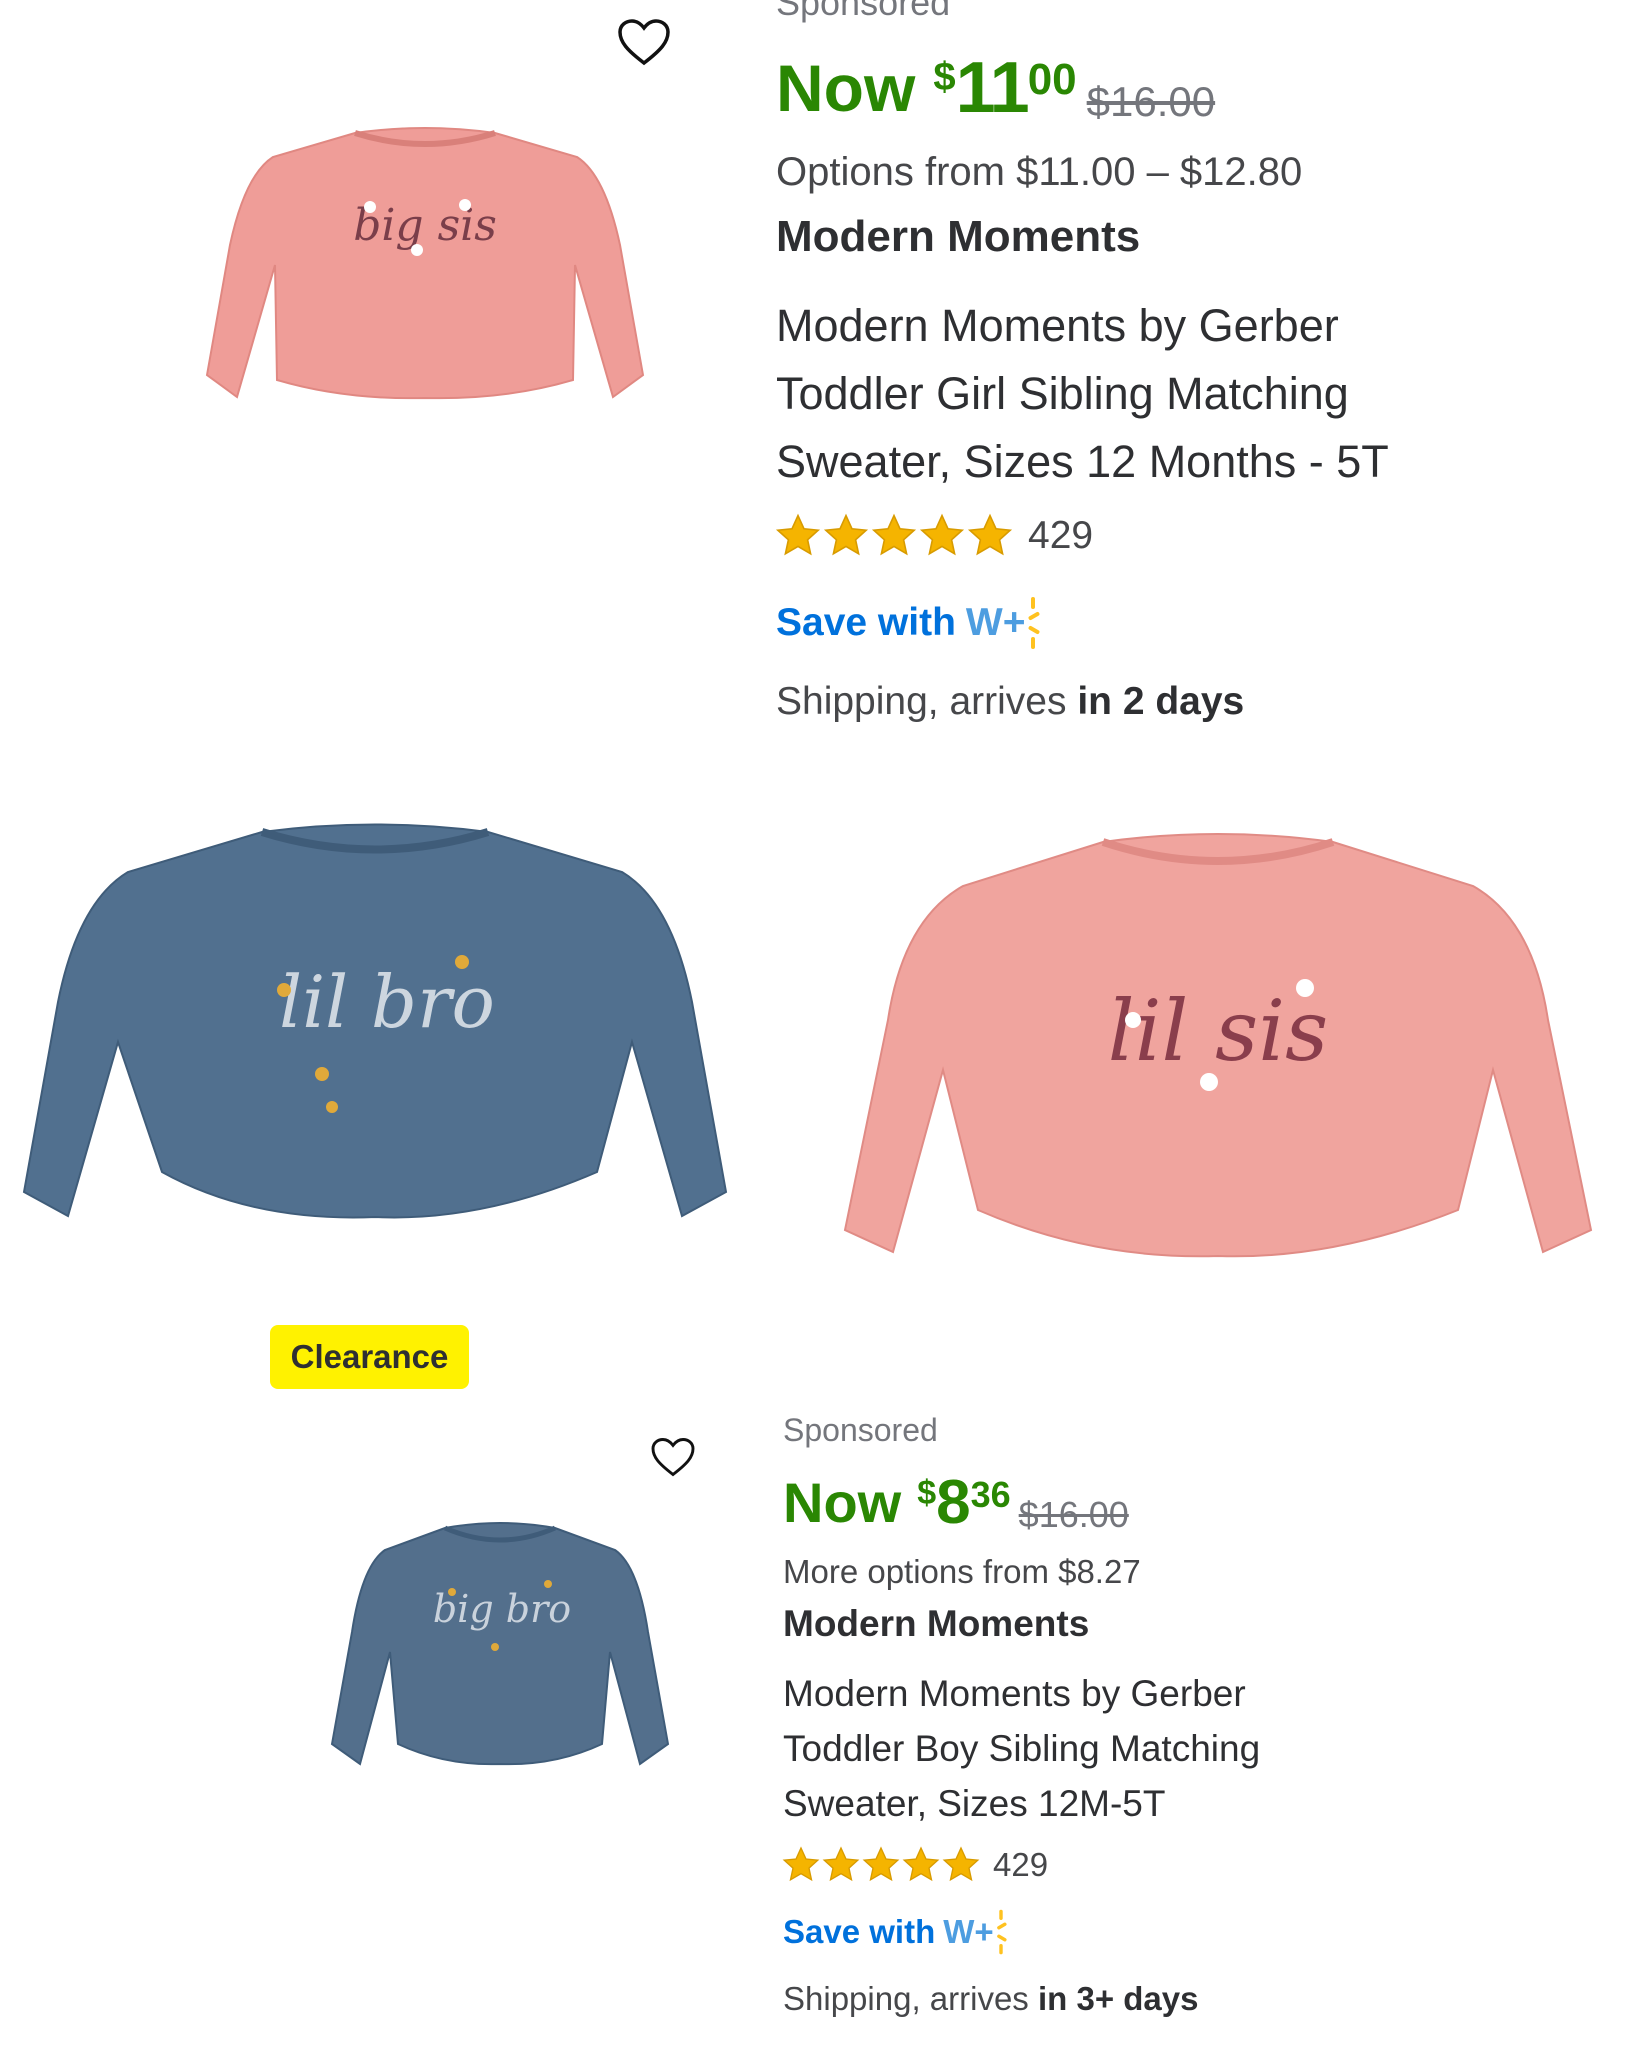 The height and width of the screenshot is (2048, 1639). What do you see at coordinates (425, 263) in the screenshot?
I see `pink-sweater-image: big sis` at bounding box center [425, 263].